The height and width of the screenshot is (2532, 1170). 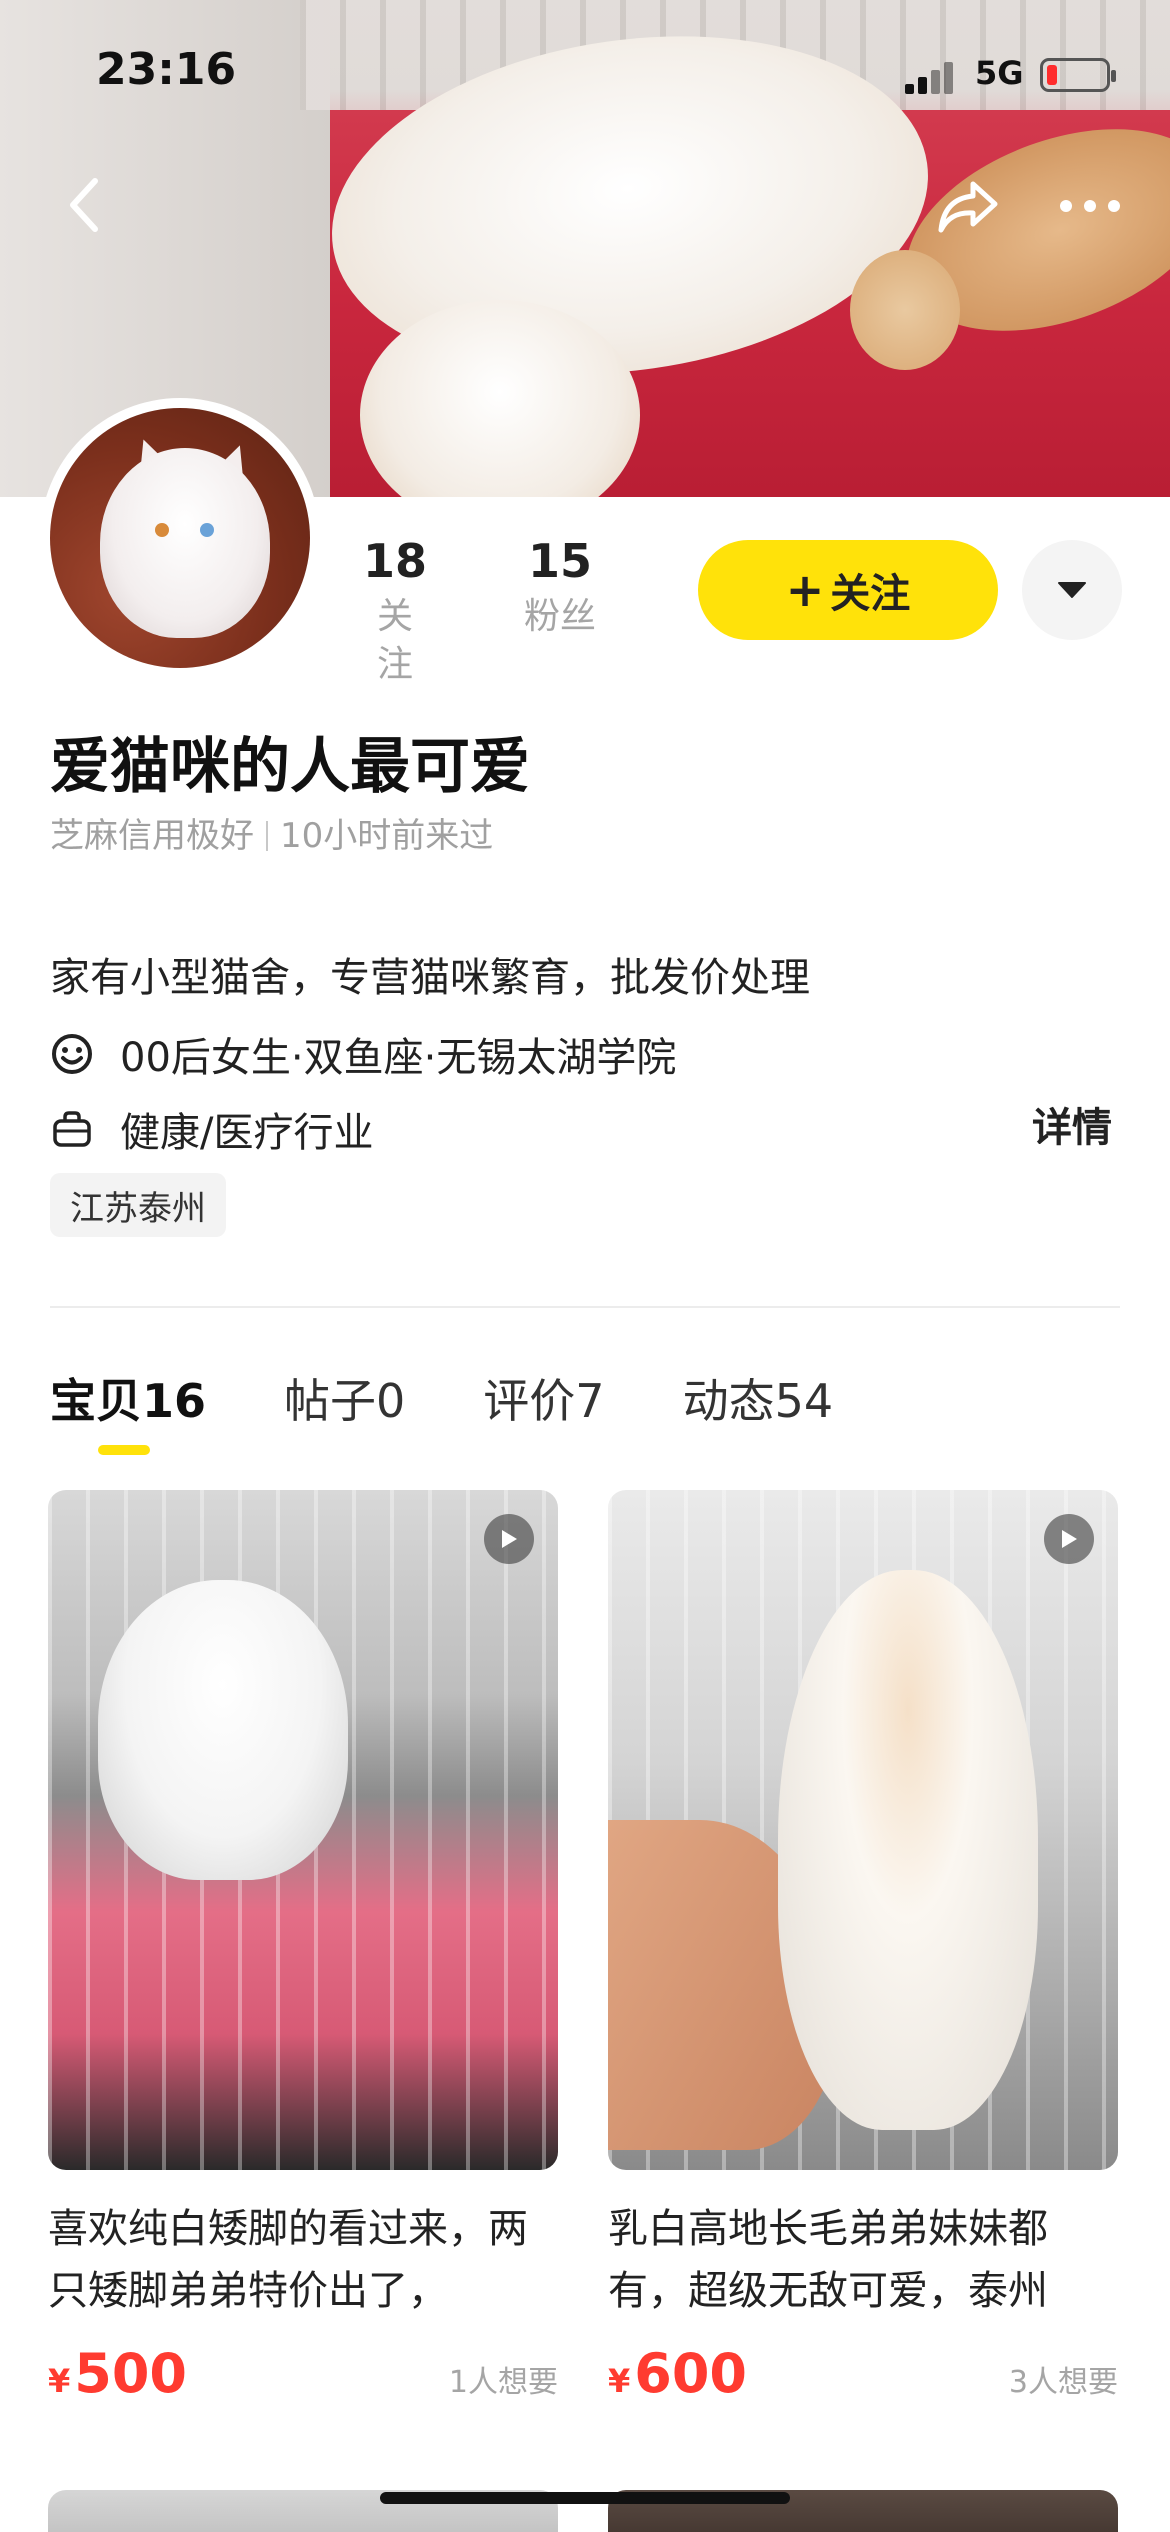 I want to click on profile-industry: 健康/医疗行业, so click(x=247, y=1133).